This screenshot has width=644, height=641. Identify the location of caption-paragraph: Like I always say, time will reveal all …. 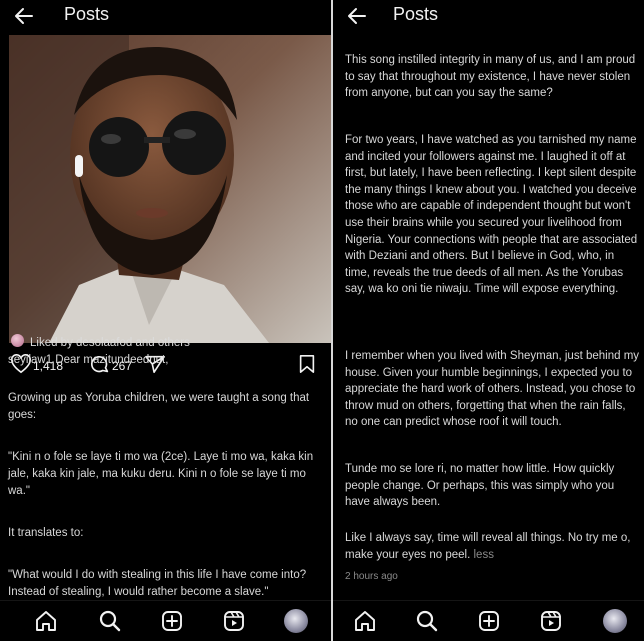
(493, 546).